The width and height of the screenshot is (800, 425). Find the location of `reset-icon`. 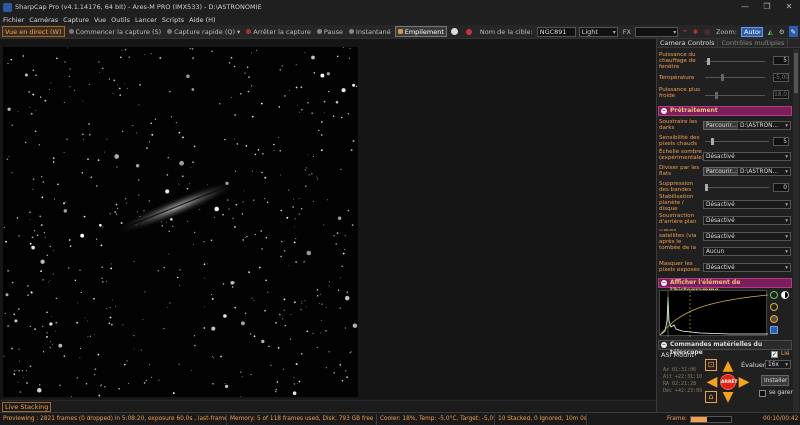

reset-icon is located at coordinates (774, 307).